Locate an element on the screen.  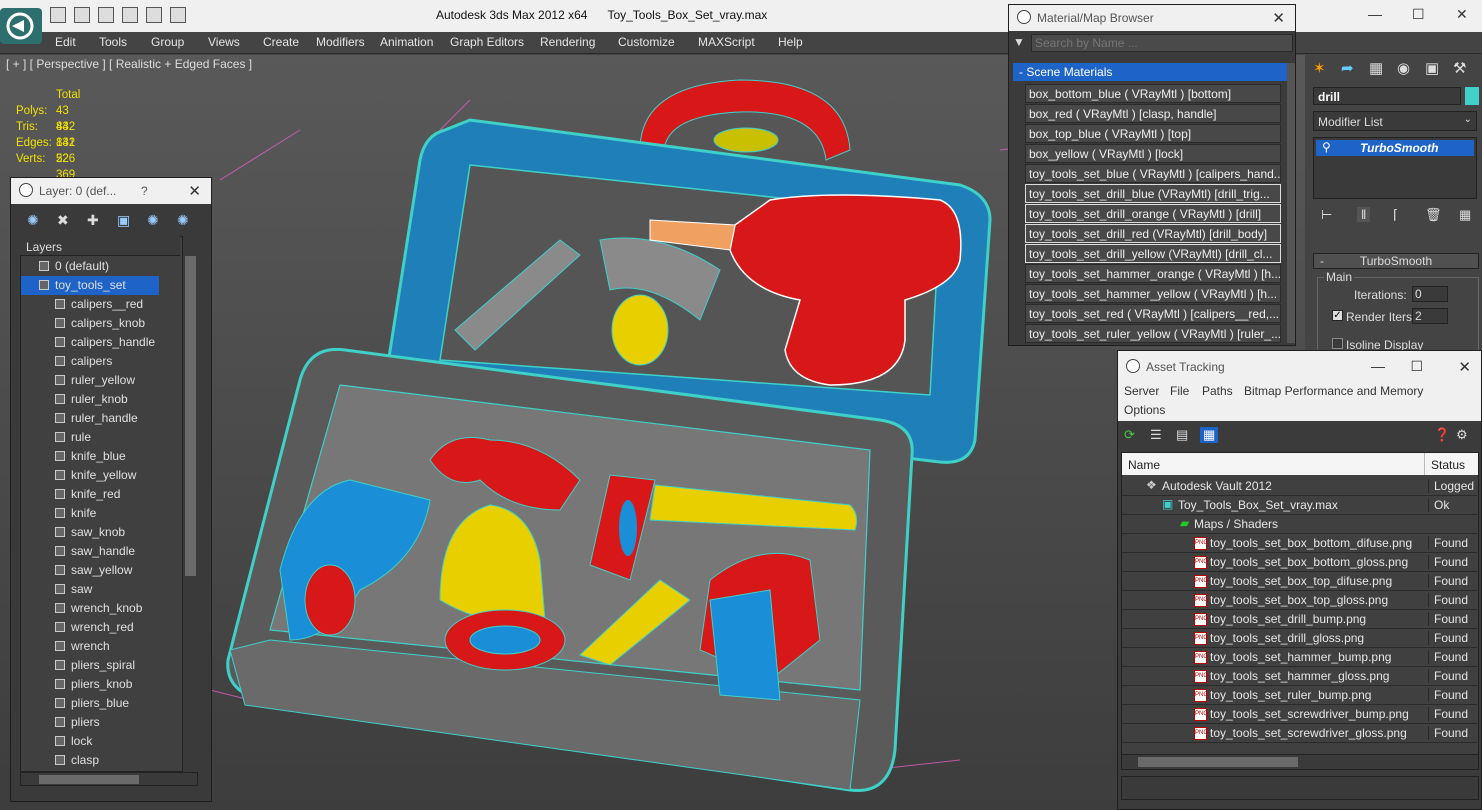
menu-customize: Customize is located at coordinates (646, 42).